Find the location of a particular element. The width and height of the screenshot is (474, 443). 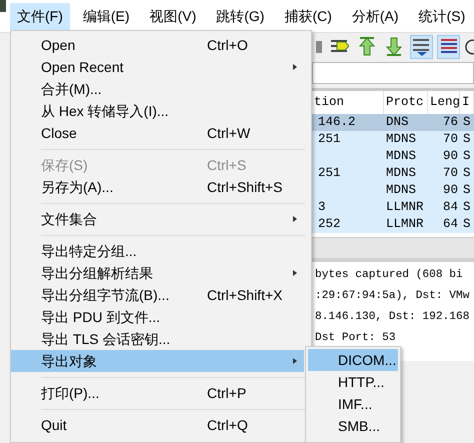

table-cell: DNS is located at coordinates (397, 122).